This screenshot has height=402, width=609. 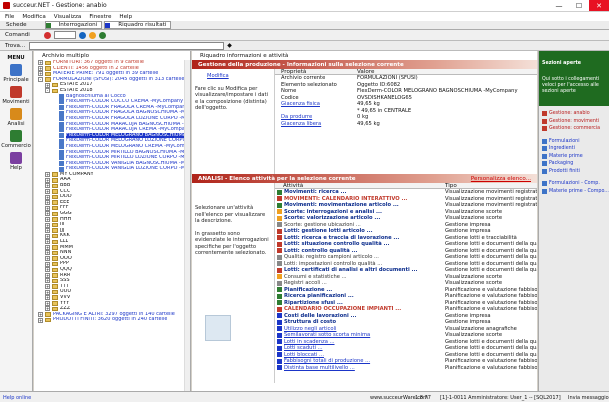 I want to click on open-section-link: Prodotti finiti, so click(x=574, y=172).